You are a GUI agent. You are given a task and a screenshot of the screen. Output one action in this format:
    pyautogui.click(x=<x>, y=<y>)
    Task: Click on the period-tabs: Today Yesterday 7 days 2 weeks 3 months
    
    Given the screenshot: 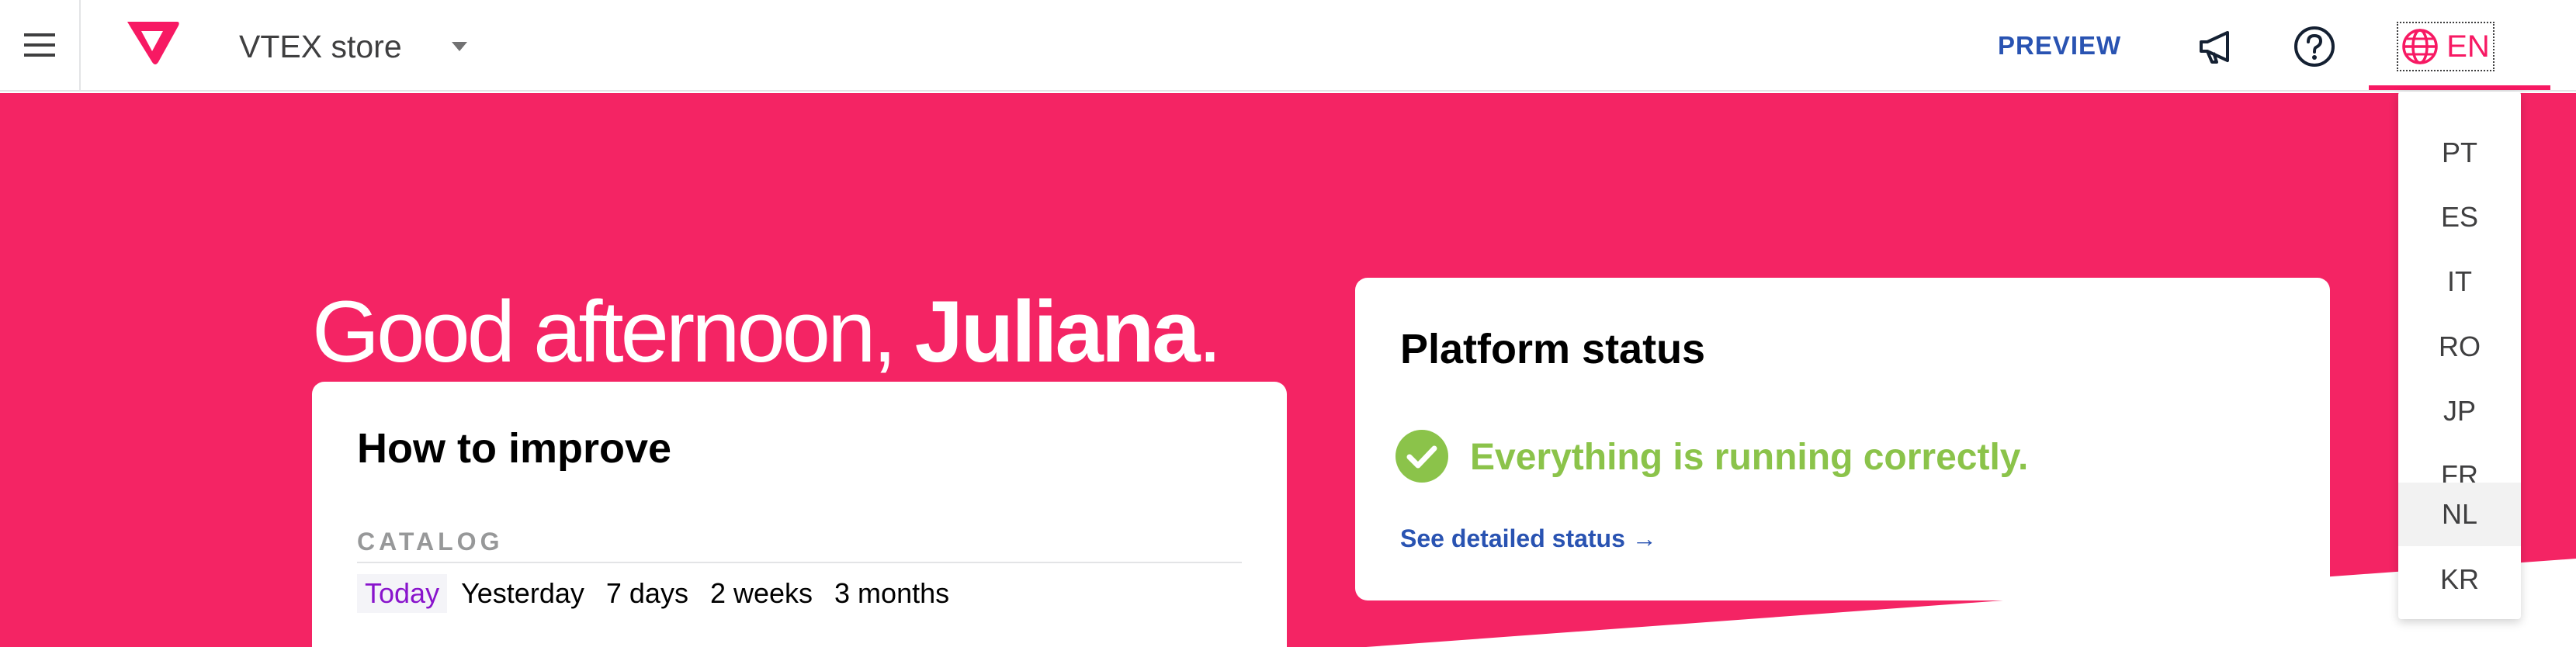 What is the action you would take?
    pyautogui.click(x=657, y=593)
    